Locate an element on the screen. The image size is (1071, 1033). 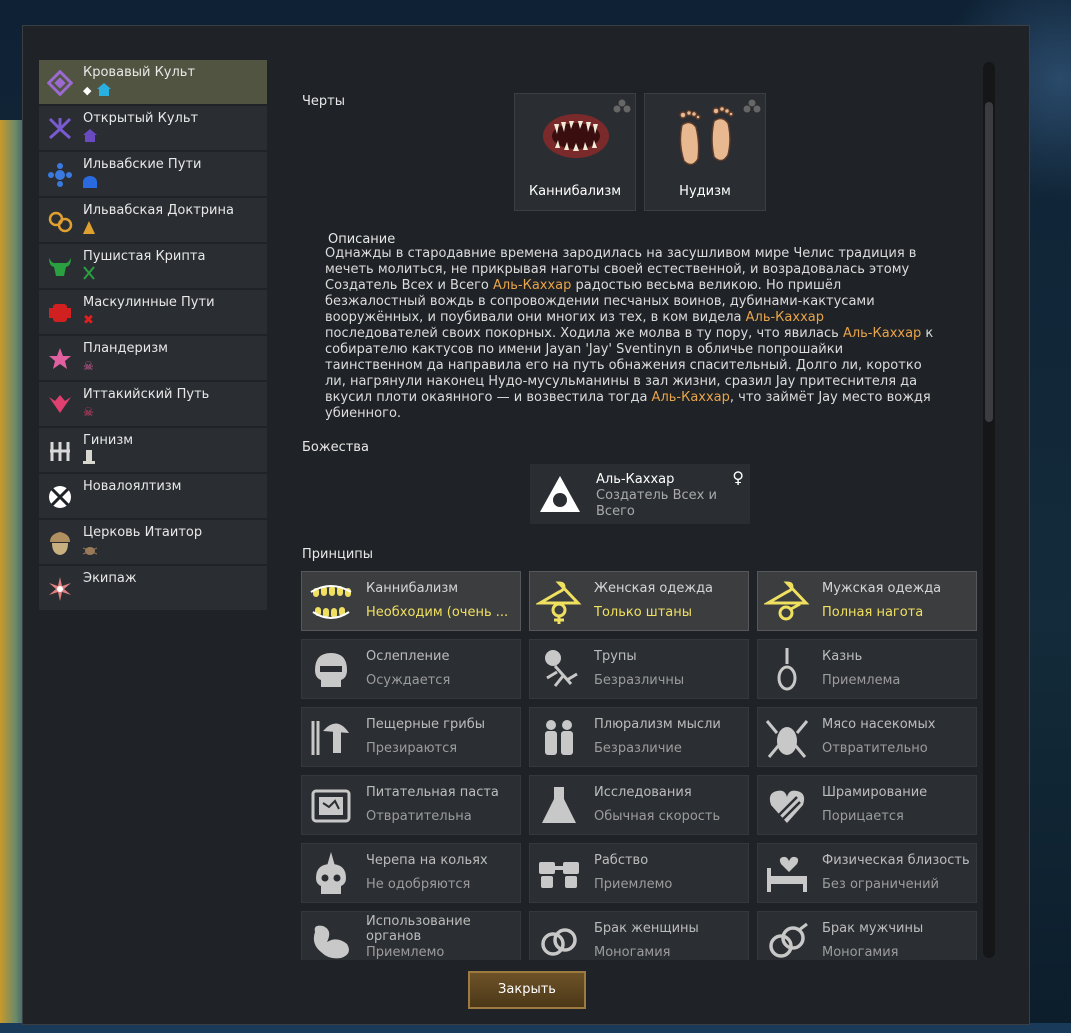
precept-name: Брак мужчины is located at coordinates (873, 928).